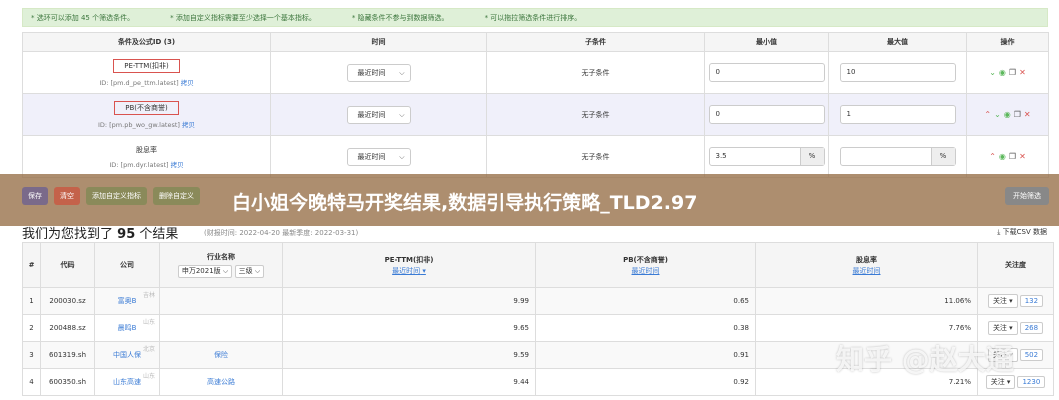  What do you see at coordinates (886, 156) in the screenshot?
I see `max-value` at bounding box center [886, 156].